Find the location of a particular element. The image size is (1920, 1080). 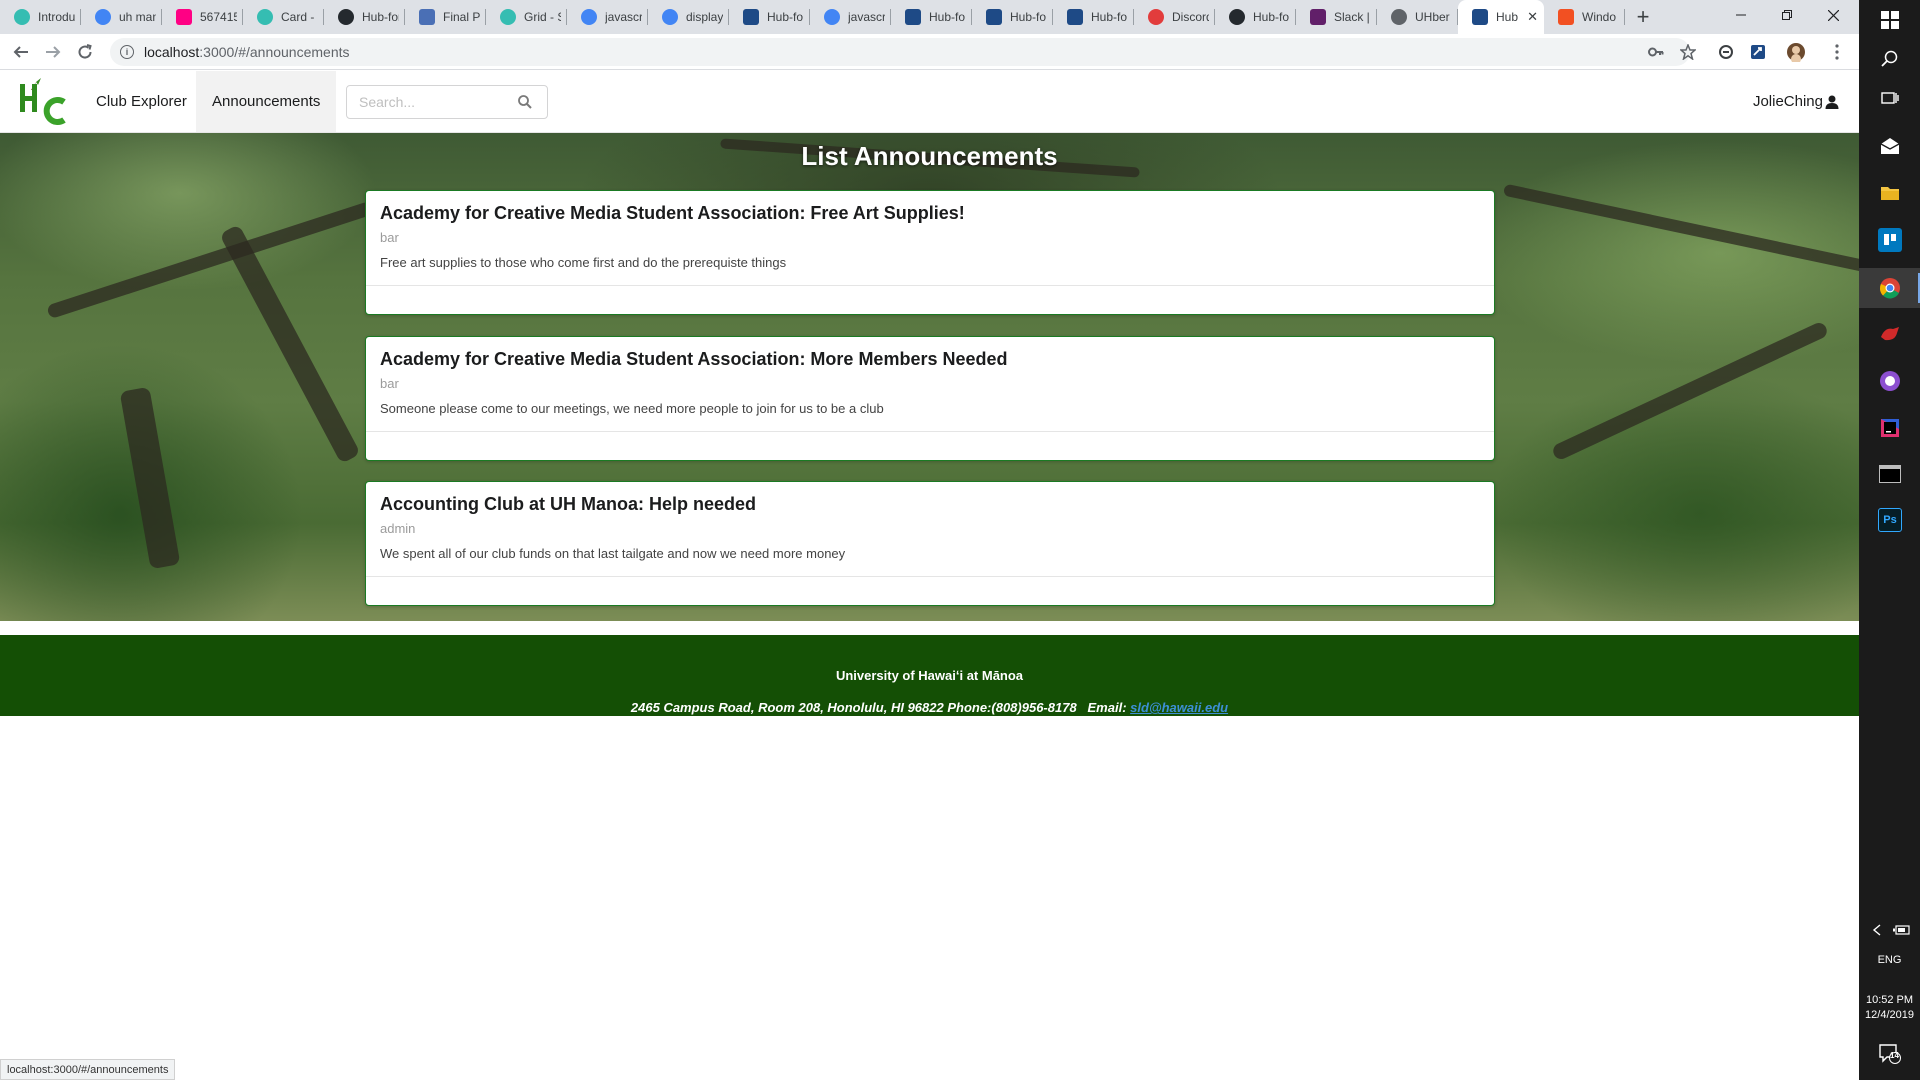

profile-button is located at coordinates (1796, 52).